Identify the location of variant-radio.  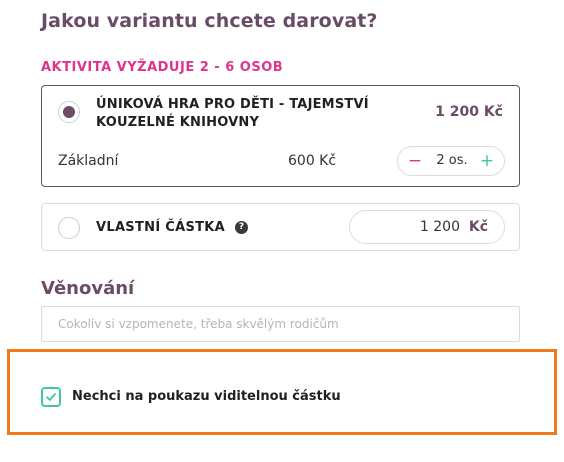
(69, 112).